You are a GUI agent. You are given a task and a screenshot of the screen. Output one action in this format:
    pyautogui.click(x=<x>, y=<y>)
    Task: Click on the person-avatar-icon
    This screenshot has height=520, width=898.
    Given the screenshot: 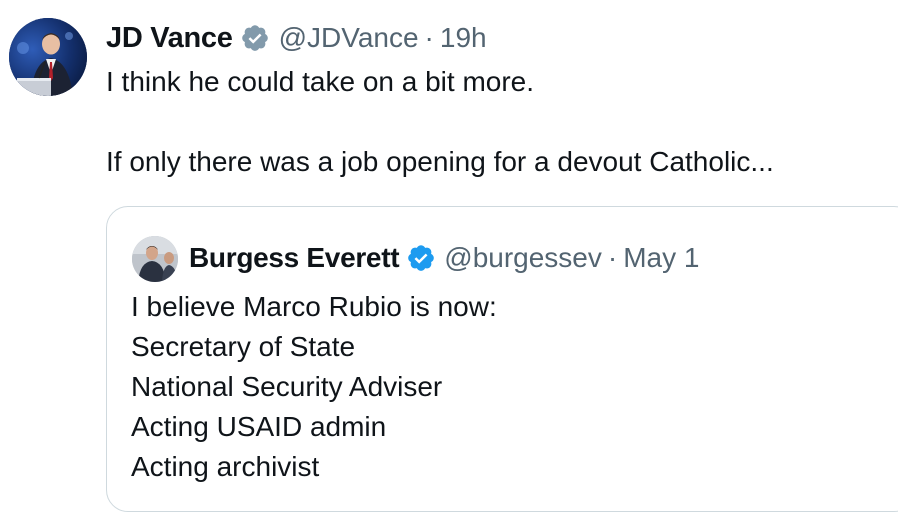 What is the action you would take?
    pyautogui.click(x=155, y=259)
    